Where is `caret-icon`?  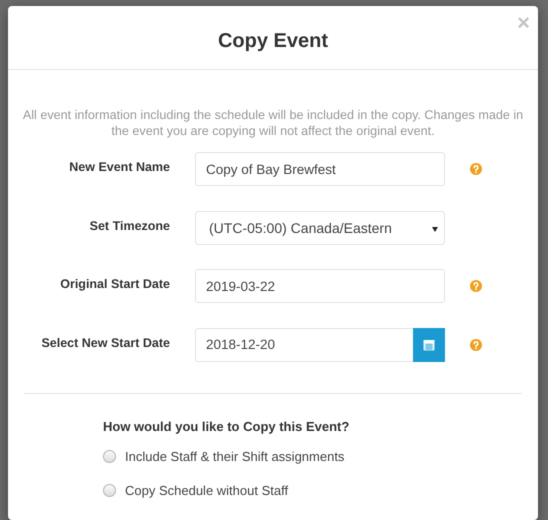
caret-icon is located at coordinates (435, 229).